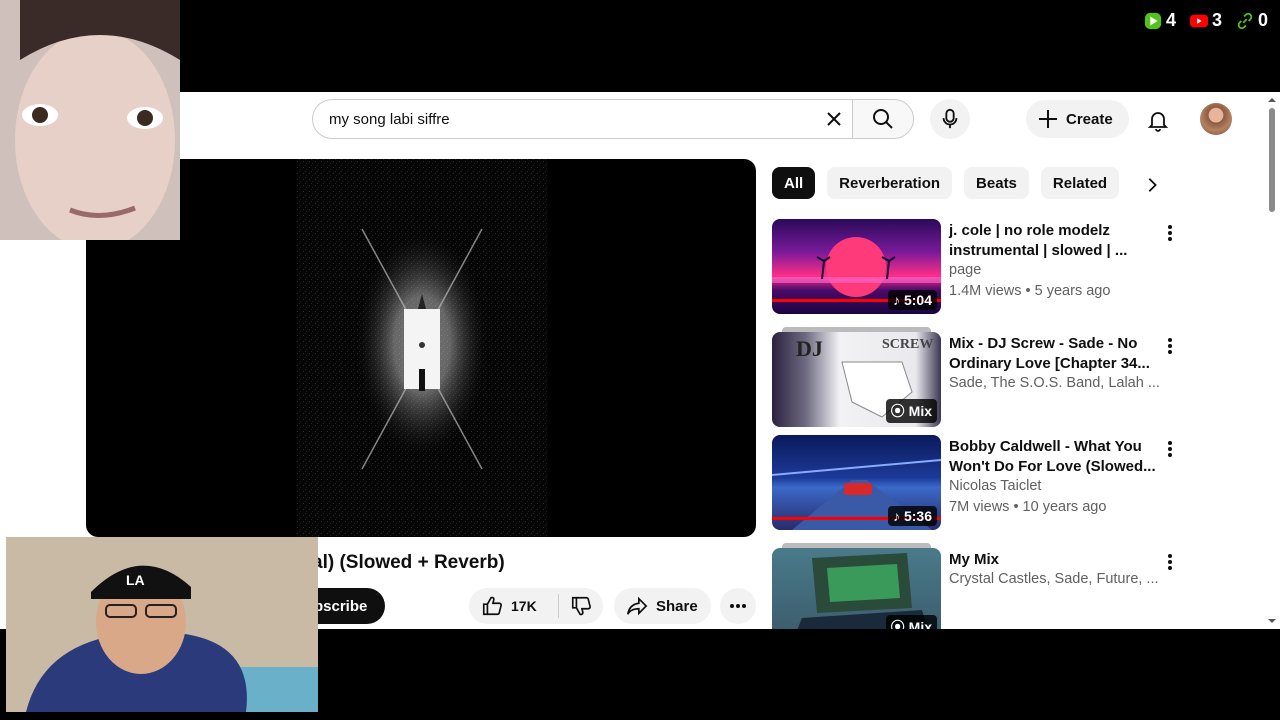 The height and width of the screenshot is (720, 1280). I want to click on viewer-stat: 4, so click(1160, 20).